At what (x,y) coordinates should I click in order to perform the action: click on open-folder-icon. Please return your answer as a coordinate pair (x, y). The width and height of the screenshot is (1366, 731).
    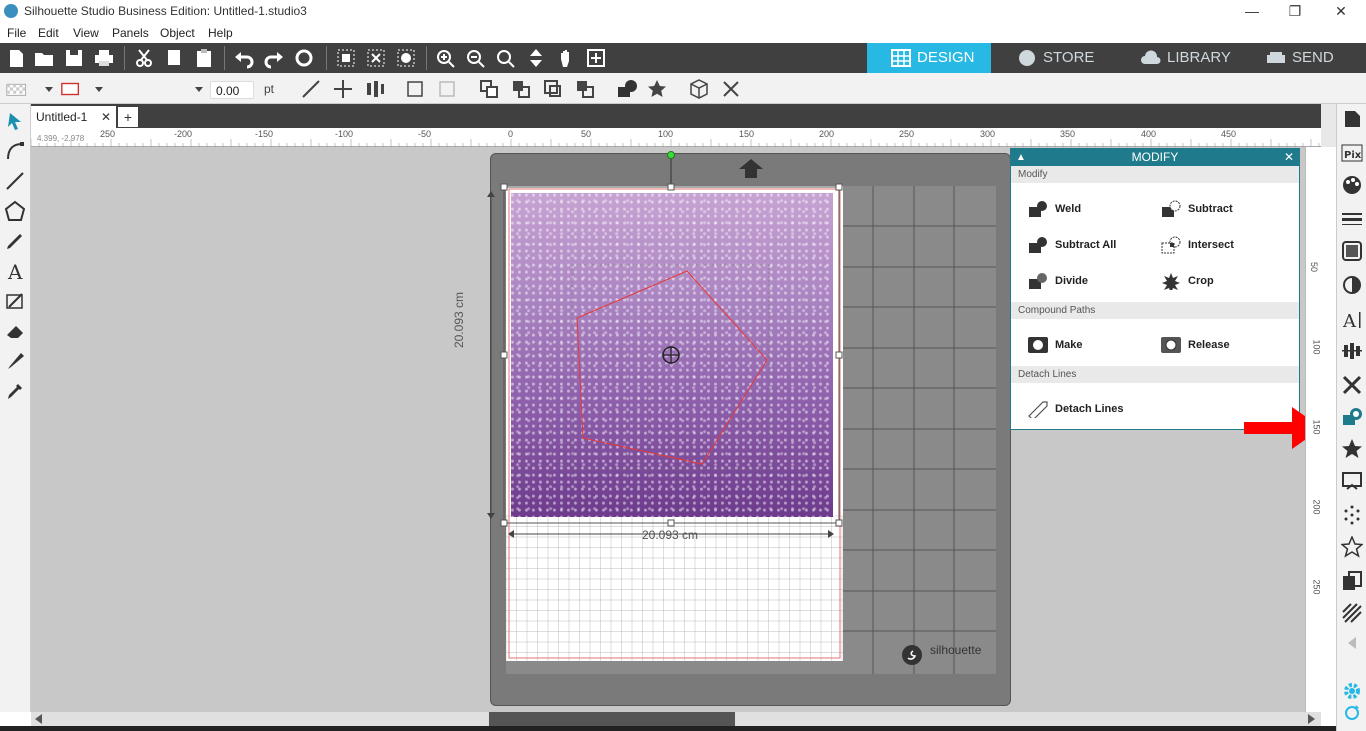
    Looking at the image, I should click on (44, 58).